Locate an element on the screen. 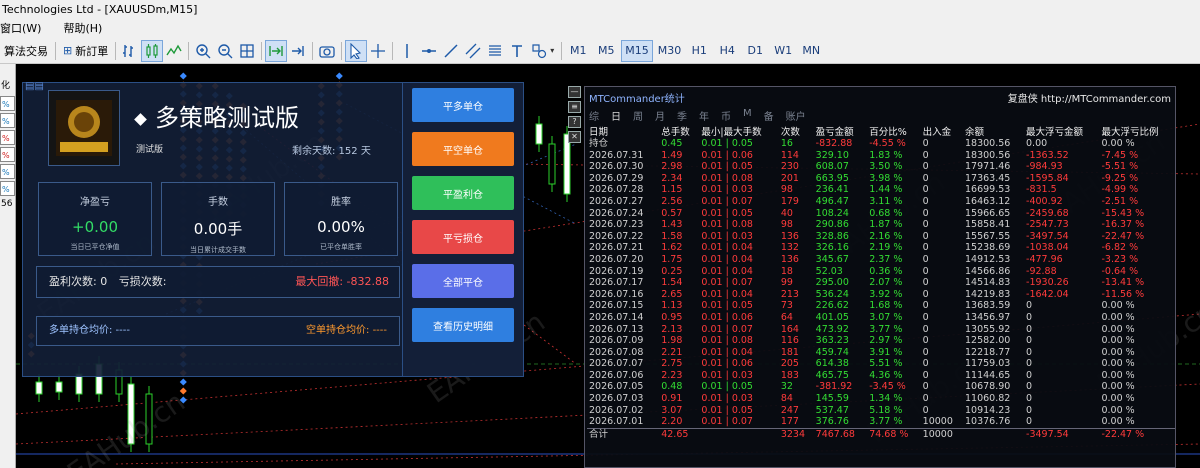 Image resolution: width=1200 pixels, height=468 pixels. panel-menu-icon: ▤▤ is located at coordinates (34, 86).